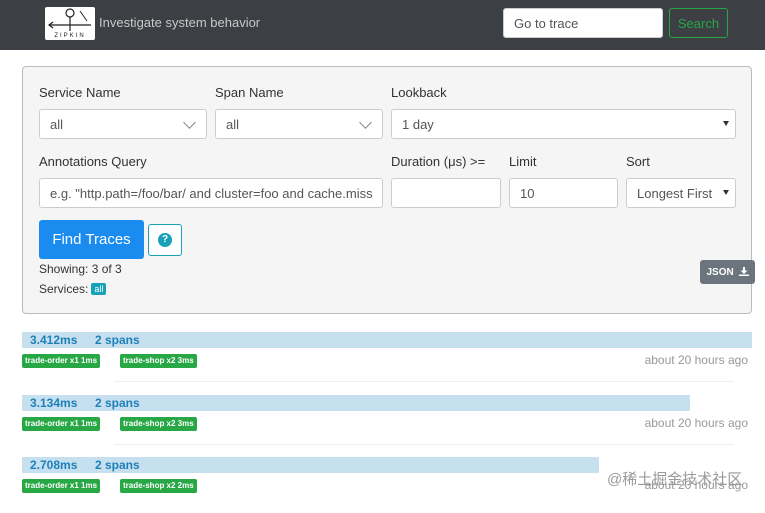  Describe the element at coordinates (438, 161) in the screenshot. I see `duration-label: Duration (μs) >=` at that location.